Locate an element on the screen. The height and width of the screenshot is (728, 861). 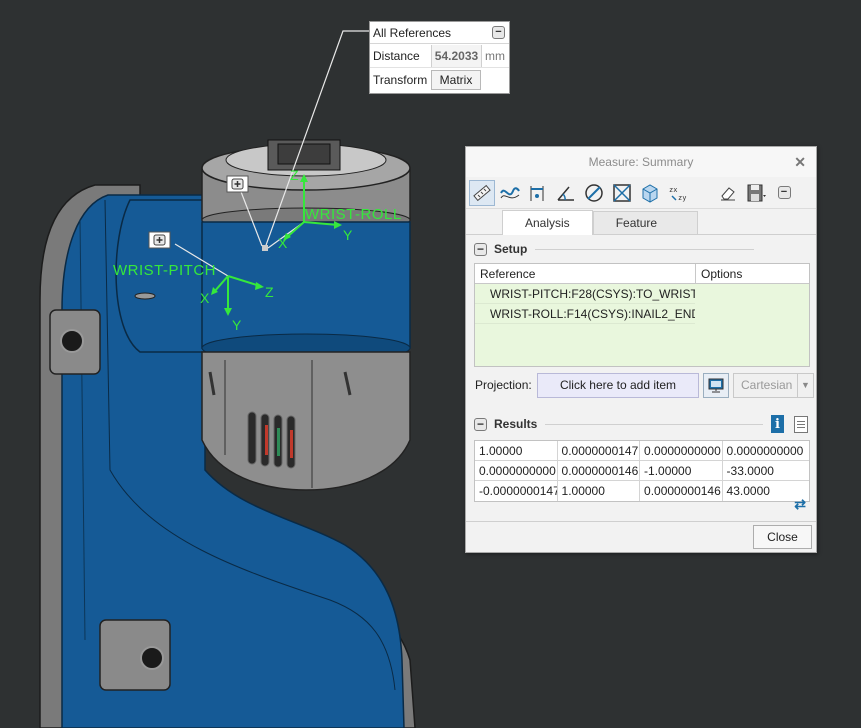
collapse-icon: − is located at coordinates (784, 193).